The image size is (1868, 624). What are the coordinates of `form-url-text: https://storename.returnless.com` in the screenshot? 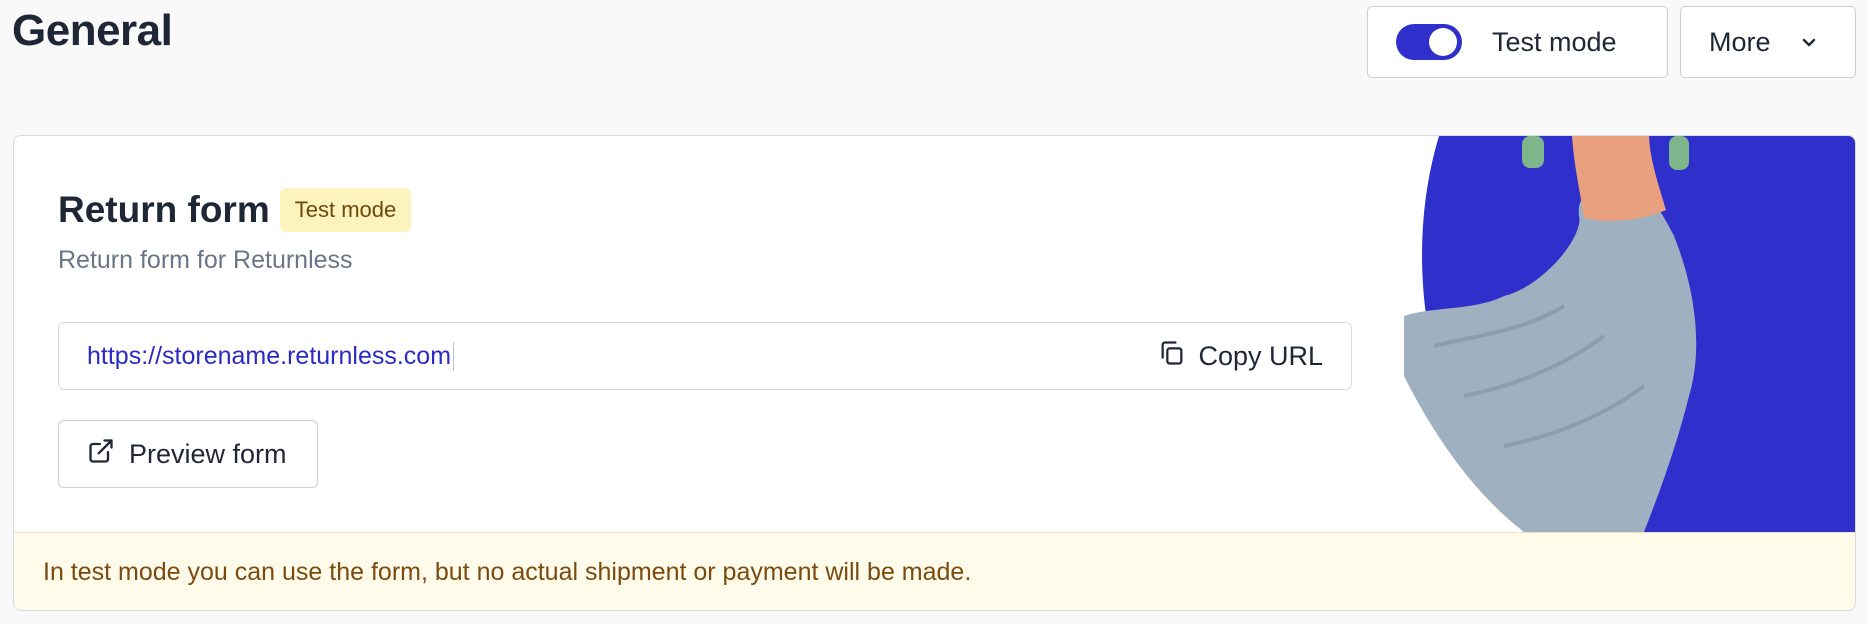 It's located at (271, 356).